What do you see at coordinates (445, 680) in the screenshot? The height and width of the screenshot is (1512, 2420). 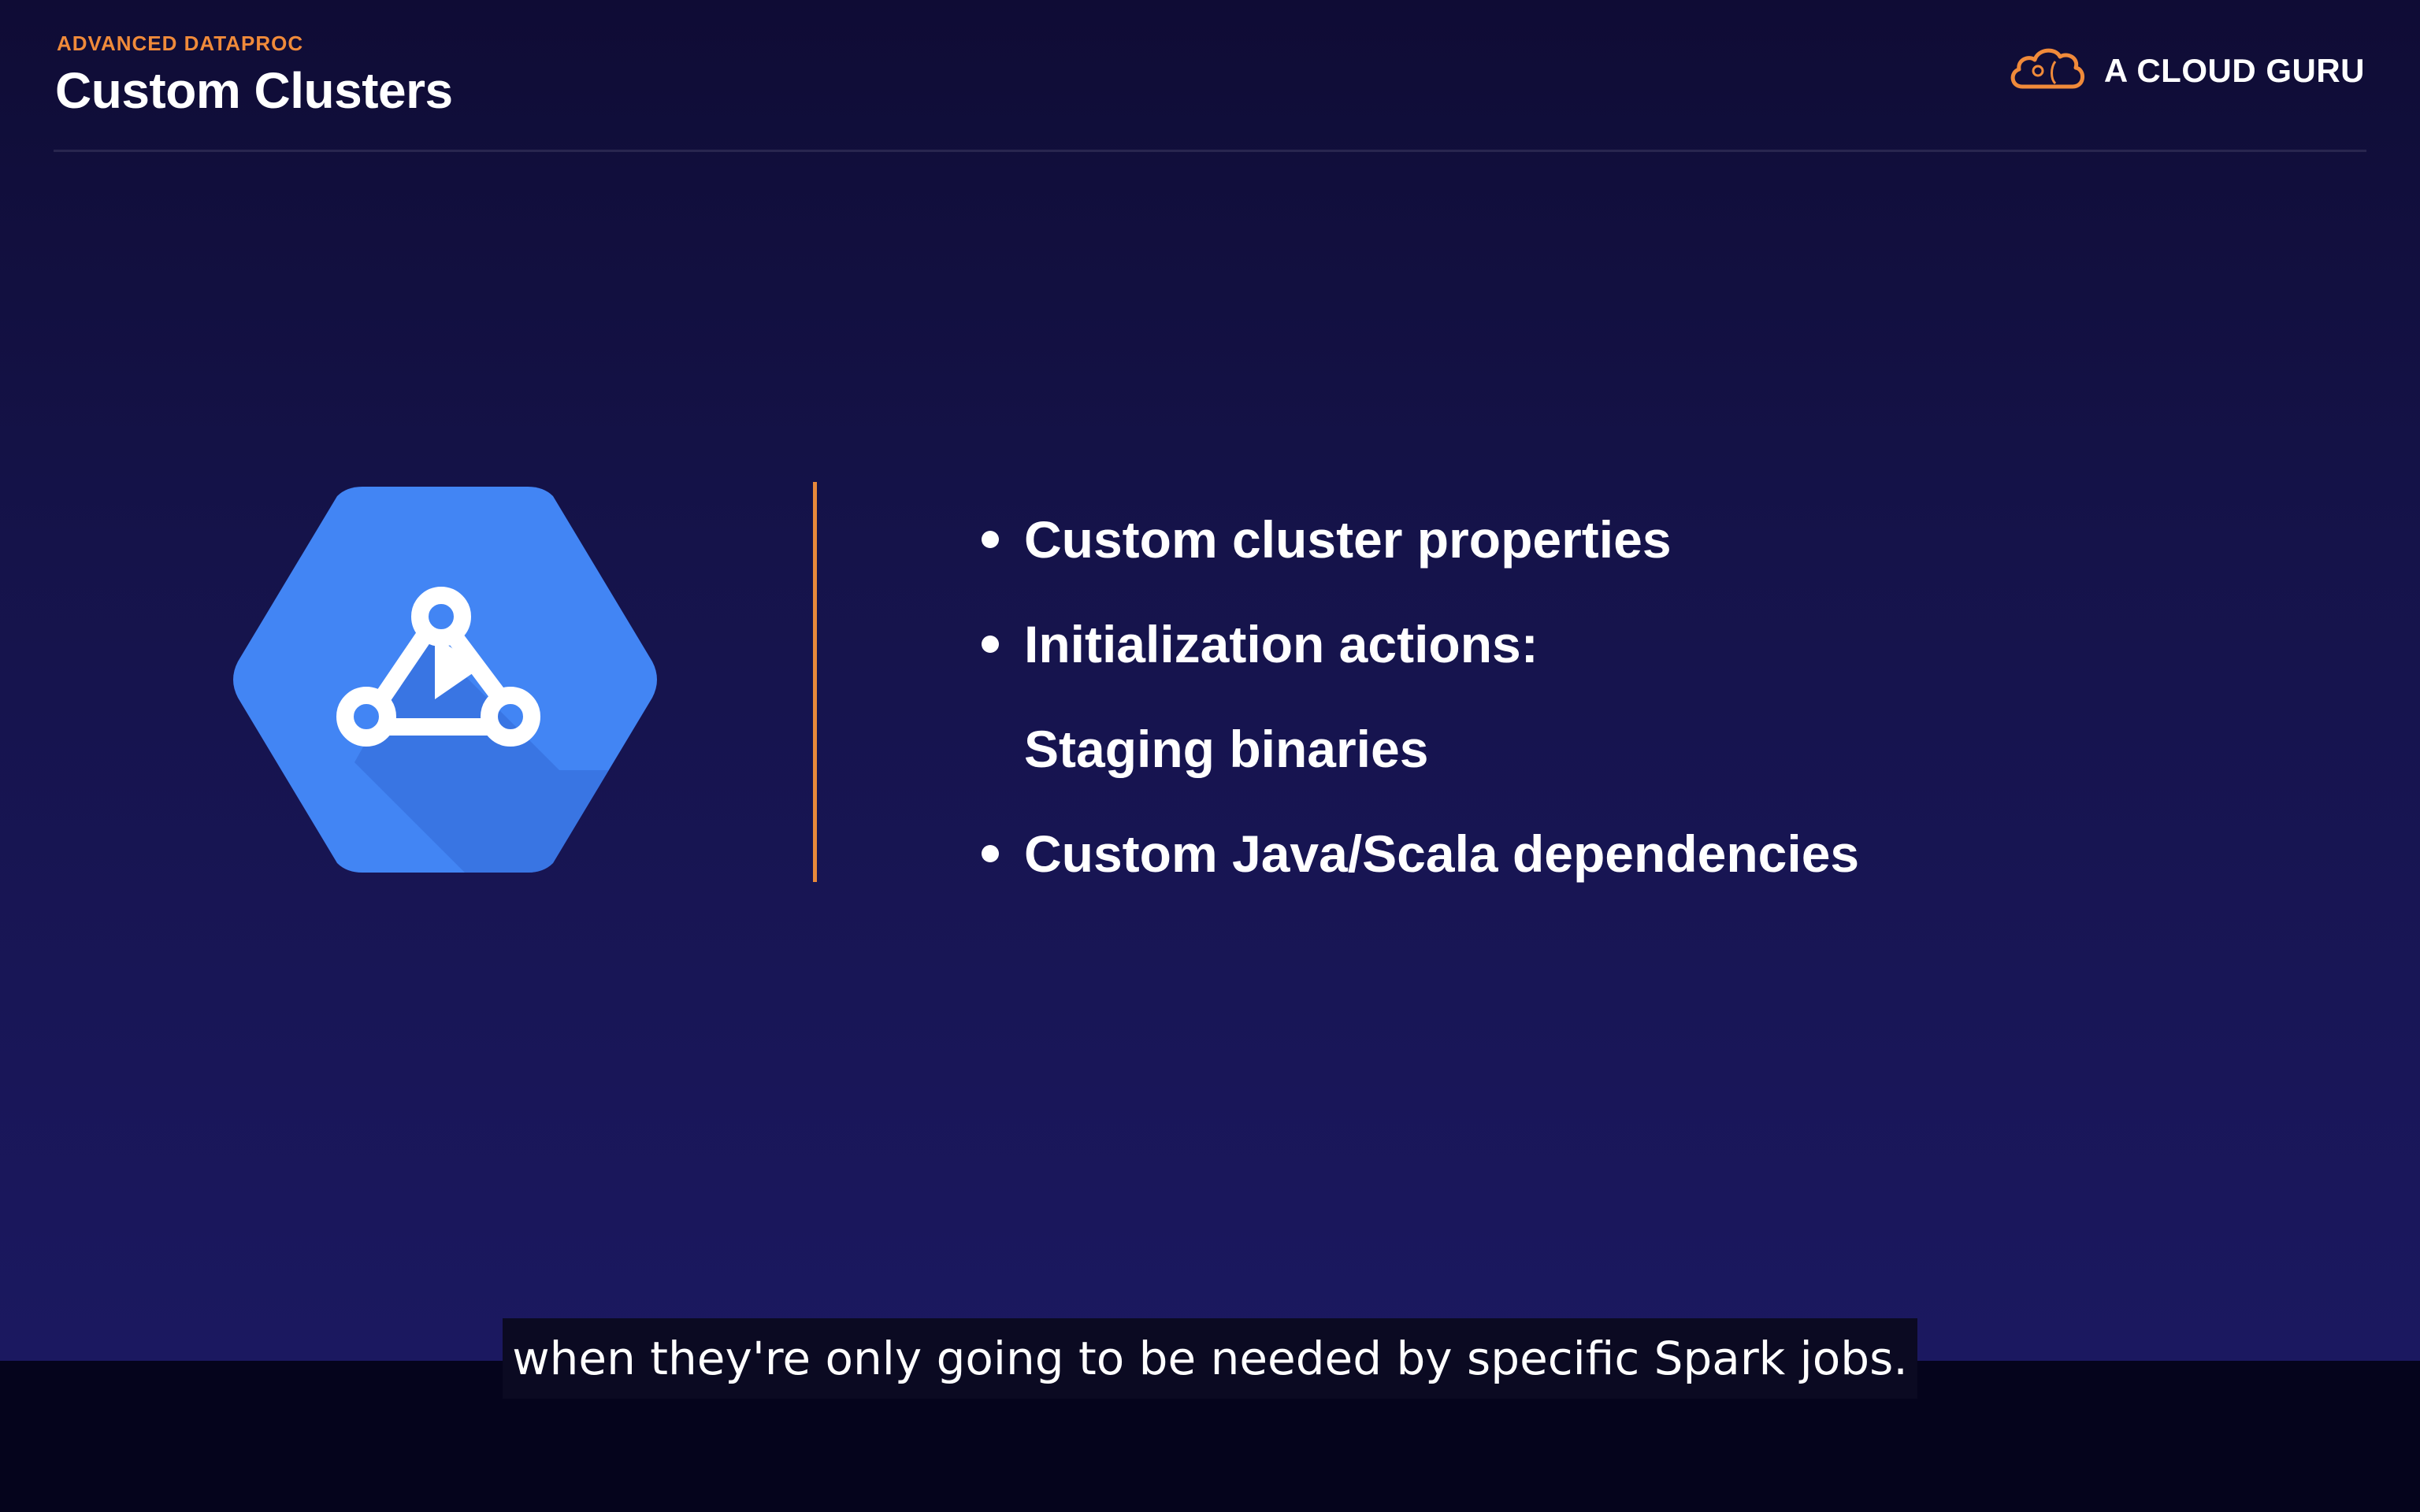 I see `dataproc-icon` at bounding box center [445, 680].